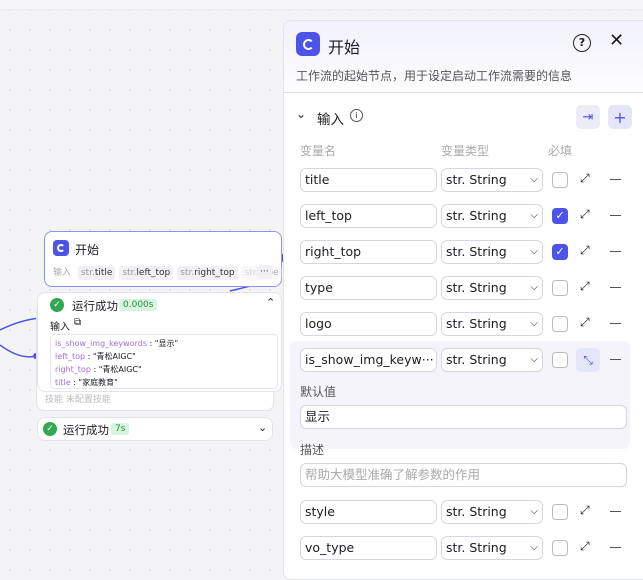 This screenshot has height=580, width=643. Describe the element at coordinates (368, 548) in the screenshot. I see `variable-name-input: vo_type` at that location.